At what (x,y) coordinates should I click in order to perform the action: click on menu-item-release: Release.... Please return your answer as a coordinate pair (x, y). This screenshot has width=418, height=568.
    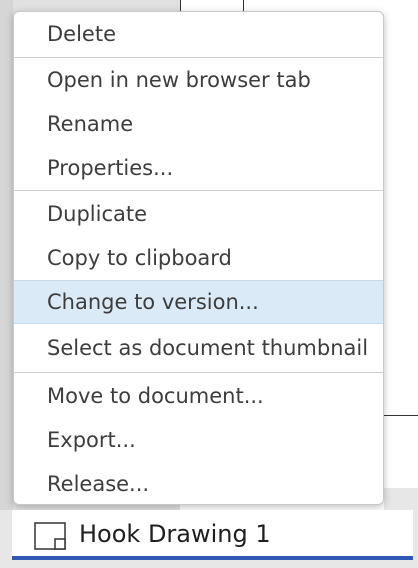
    Looking at the image, I should click on (198, 483).